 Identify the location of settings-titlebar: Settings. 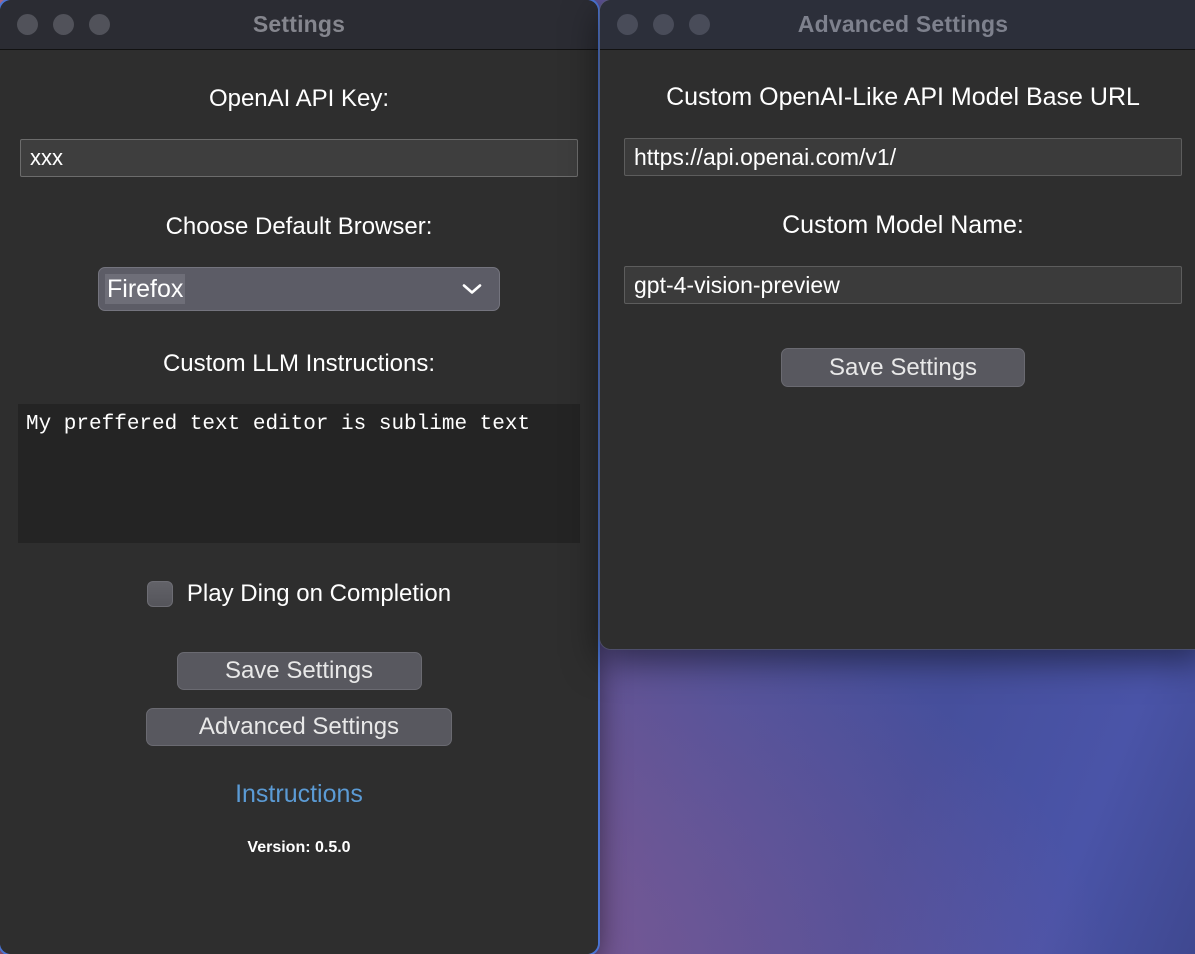
(299, 25).